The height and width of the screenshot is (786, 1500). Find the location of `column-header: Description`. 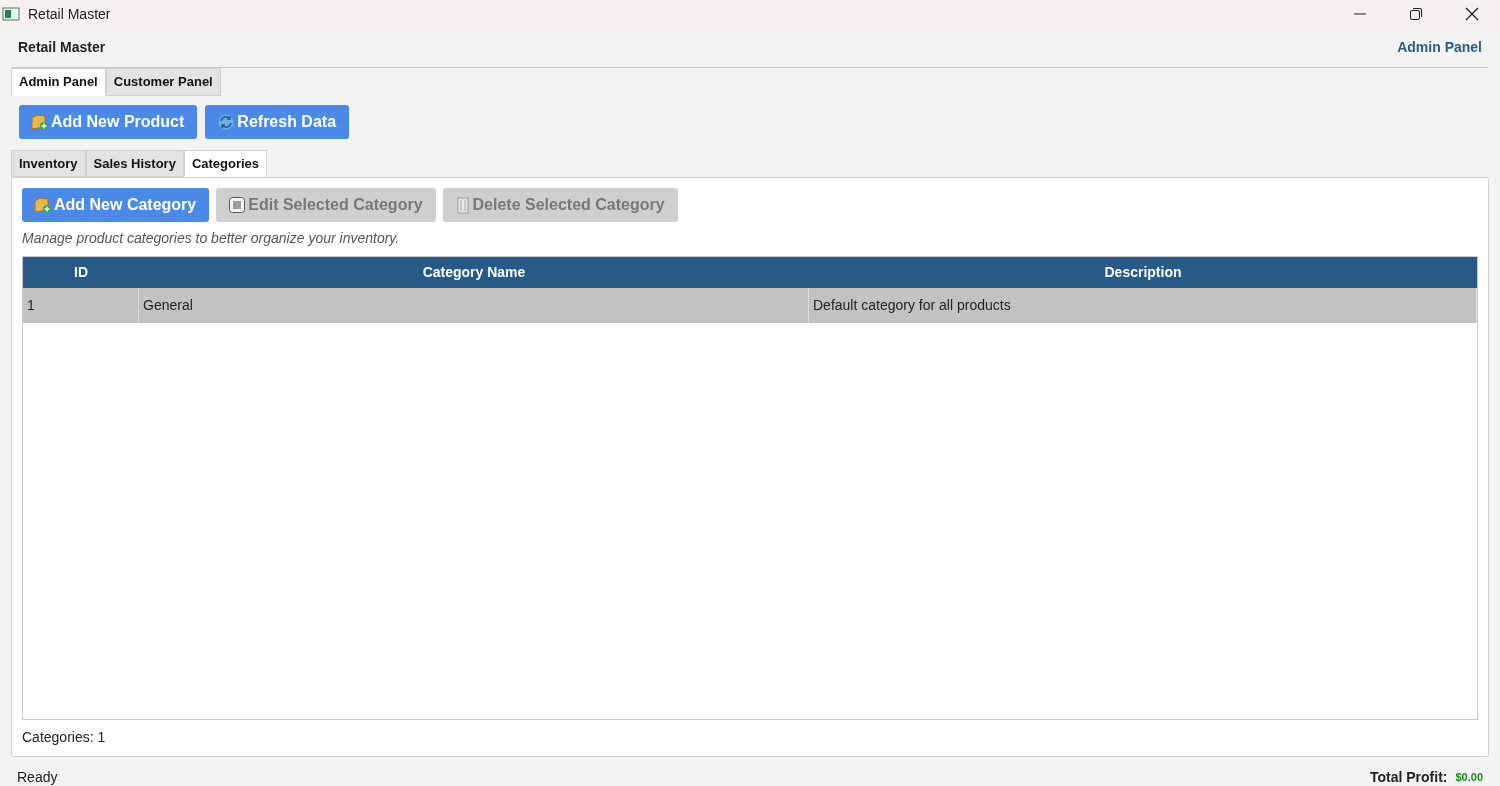

column-header: Description is located at coordinates (1143, 272).